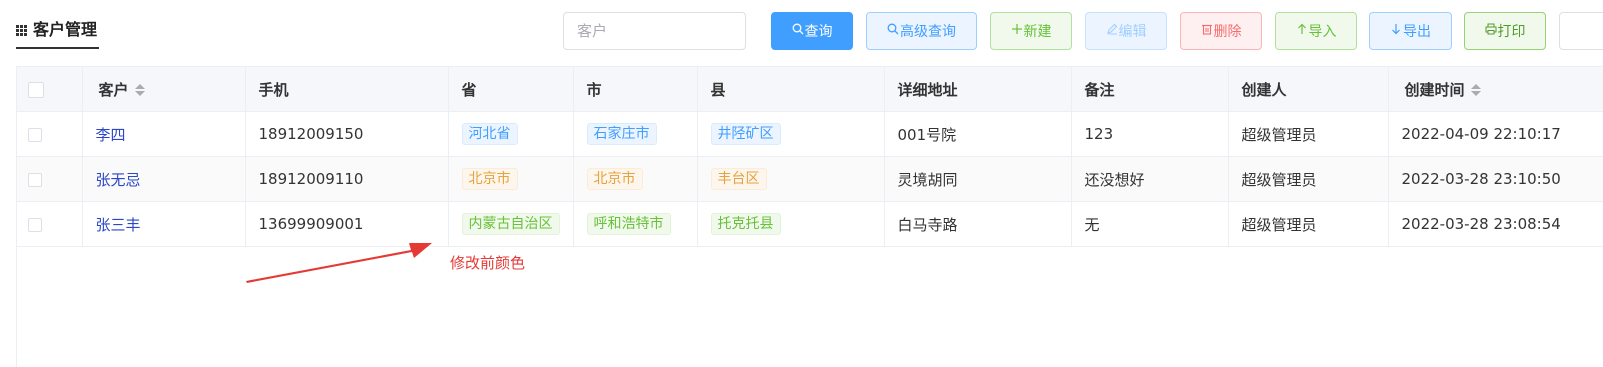  Describe the element at coordinates (339, 263) in the screenshot. I see `annotation-arrow` at that location.